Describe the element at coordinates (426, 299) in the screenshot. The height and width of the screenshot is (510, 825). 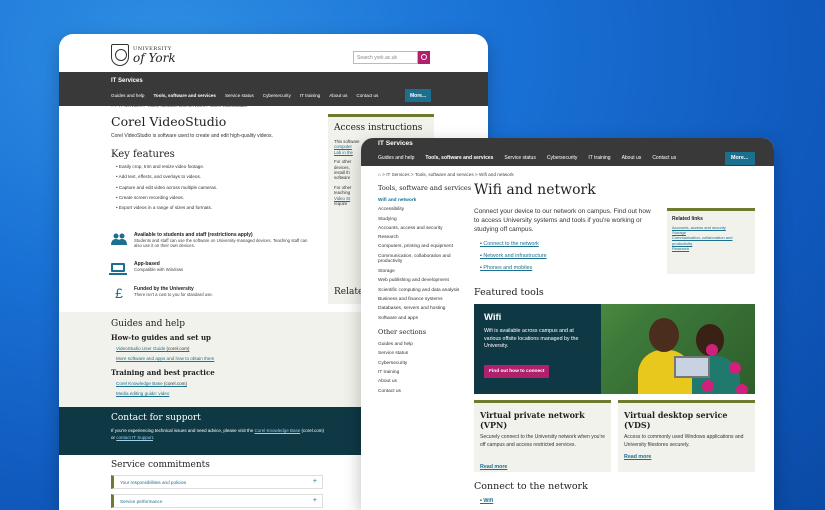
I see `sidebar-item-business: Business and finance systems` at that location.